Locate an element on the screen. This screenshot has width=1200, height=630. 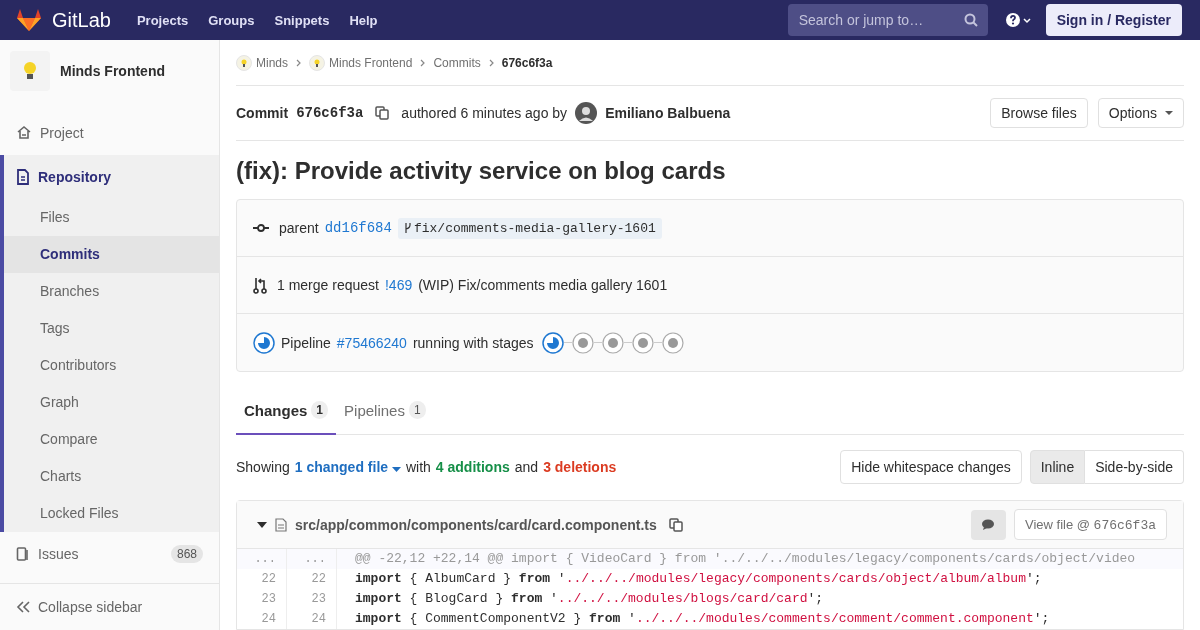
sidebar-subitem: Contributors is located at coordinates (111, 365).